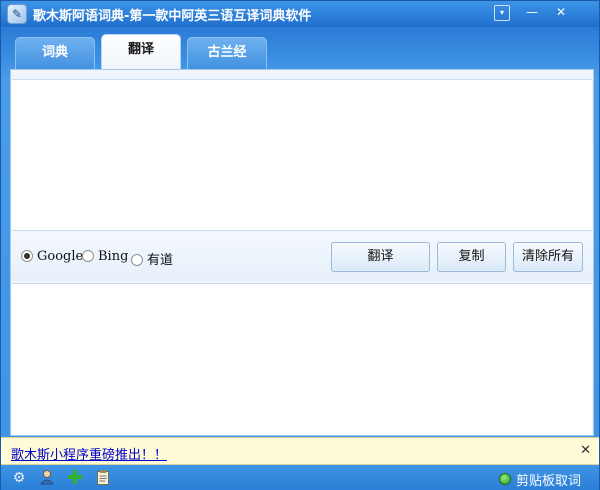 The image size is (600, 490). What do you see at coordinates (380, 257) in the screenshot?
I see `translate-button: 翻译` at bounding box center [380, 257].